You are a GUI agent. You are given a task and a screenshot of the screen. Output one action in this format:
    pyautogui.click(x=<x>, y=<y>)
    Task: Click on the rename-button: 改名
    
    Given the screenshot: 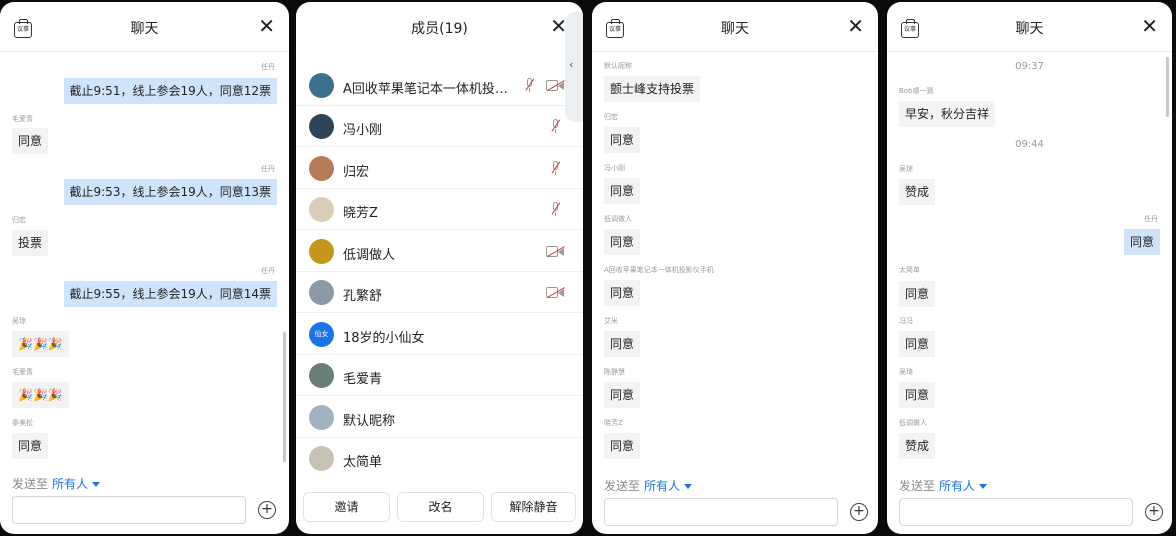 What is the action you would take?
    pyautogui.click(x=440, y=507)
    